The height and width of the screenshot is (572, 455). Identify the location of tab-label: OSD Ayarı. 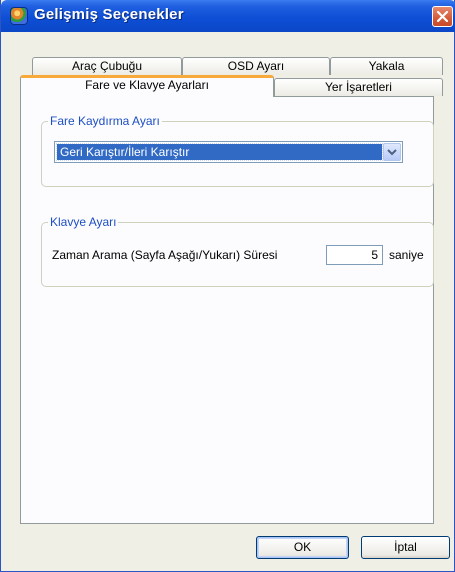
(256, 66).